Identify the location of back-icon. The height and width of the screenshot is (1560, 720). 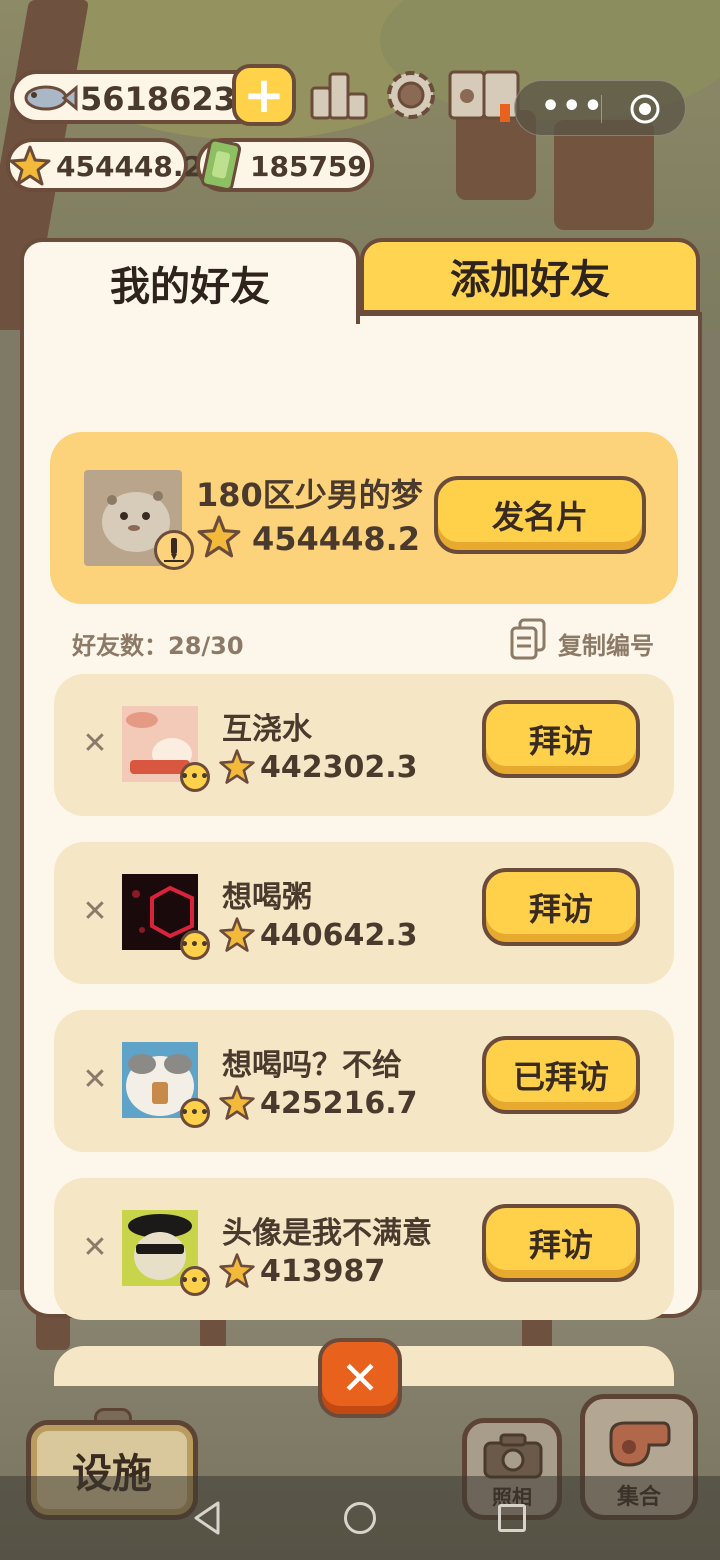
(207, 1518).